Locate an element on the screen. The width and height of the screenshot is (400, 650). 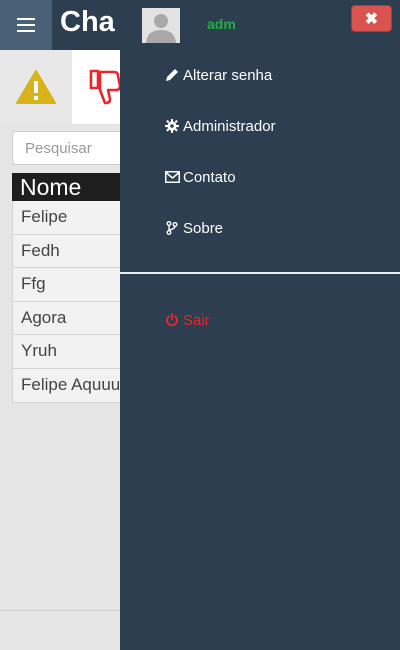
menu-item-label: Sobre is located at coordinates (203, 228).